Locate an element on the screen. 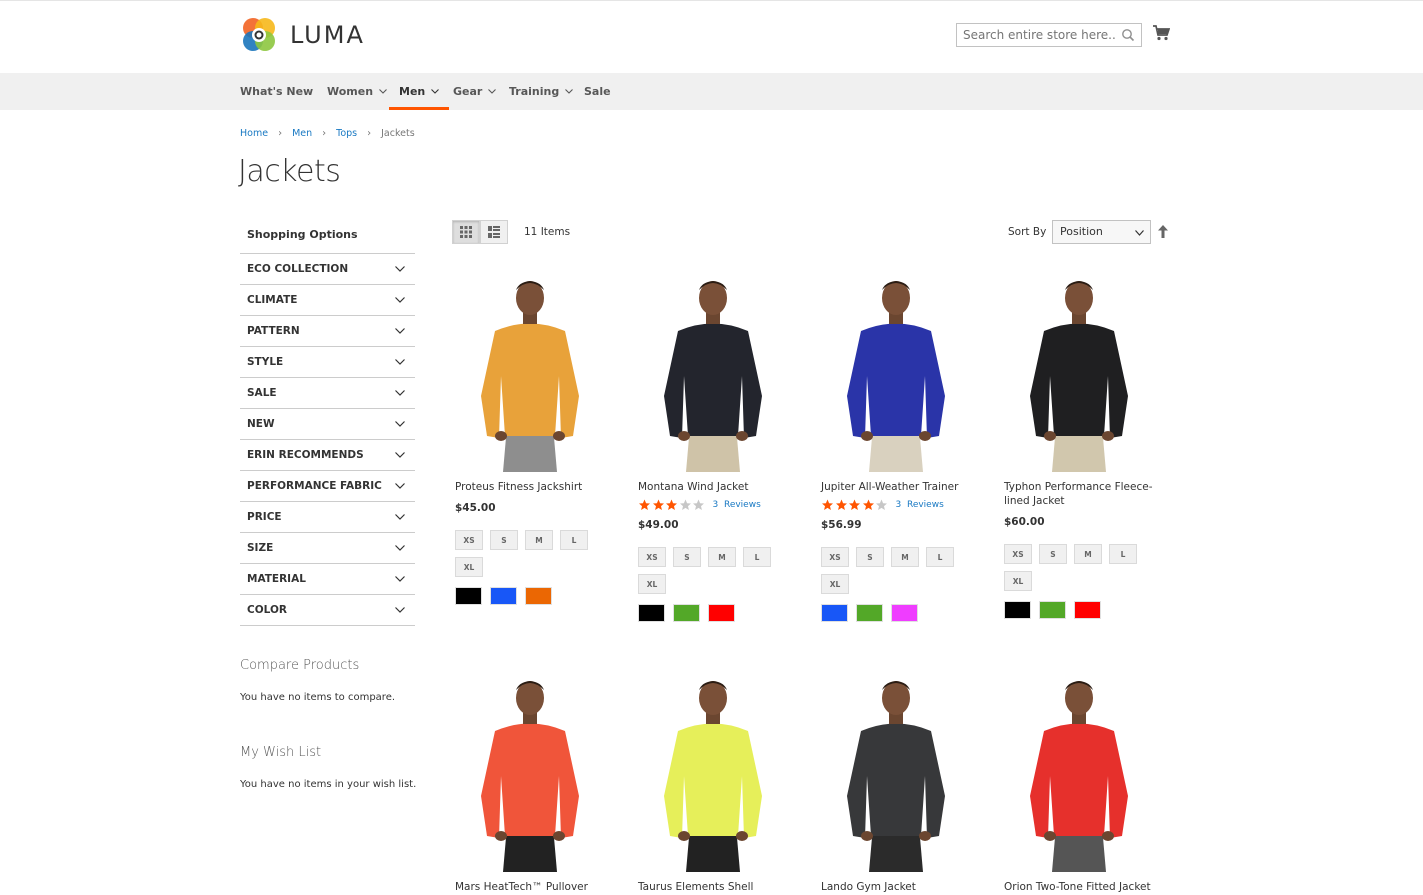 This screenshot has width=1423, height=895. product-name: Proteus Fitness Jackshirt is located at coordinates (535, 487).